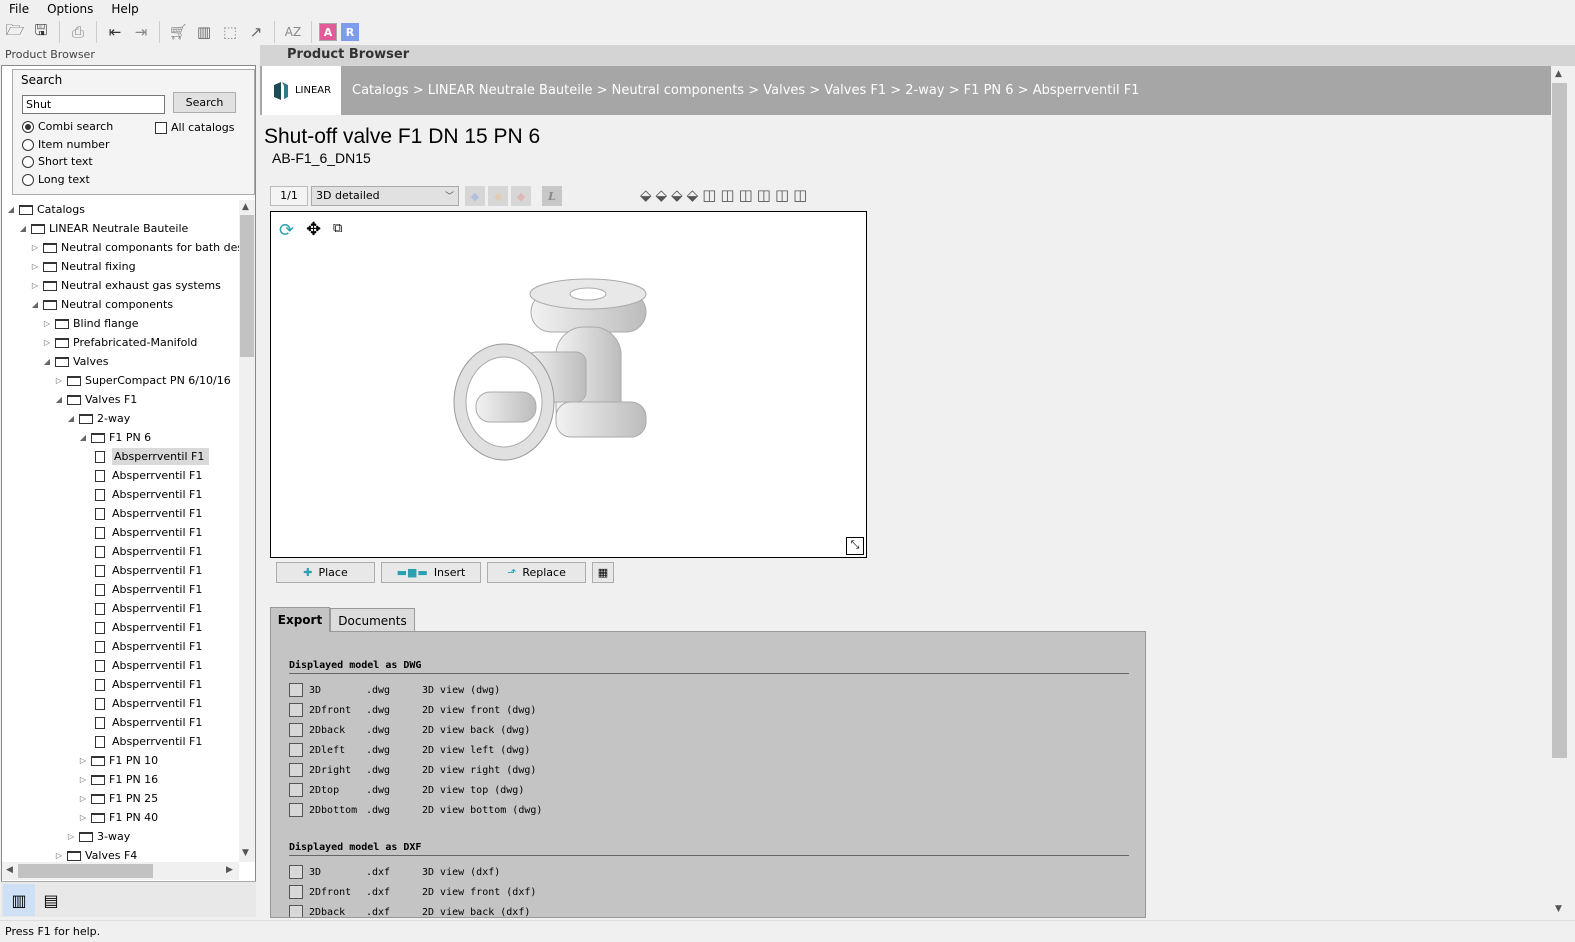 This screenshot has width=1575, height=942. Describe the element at coordinates (693, 195) in the screenshot. I see `iso-view-4-icon: ⬙` at that location.